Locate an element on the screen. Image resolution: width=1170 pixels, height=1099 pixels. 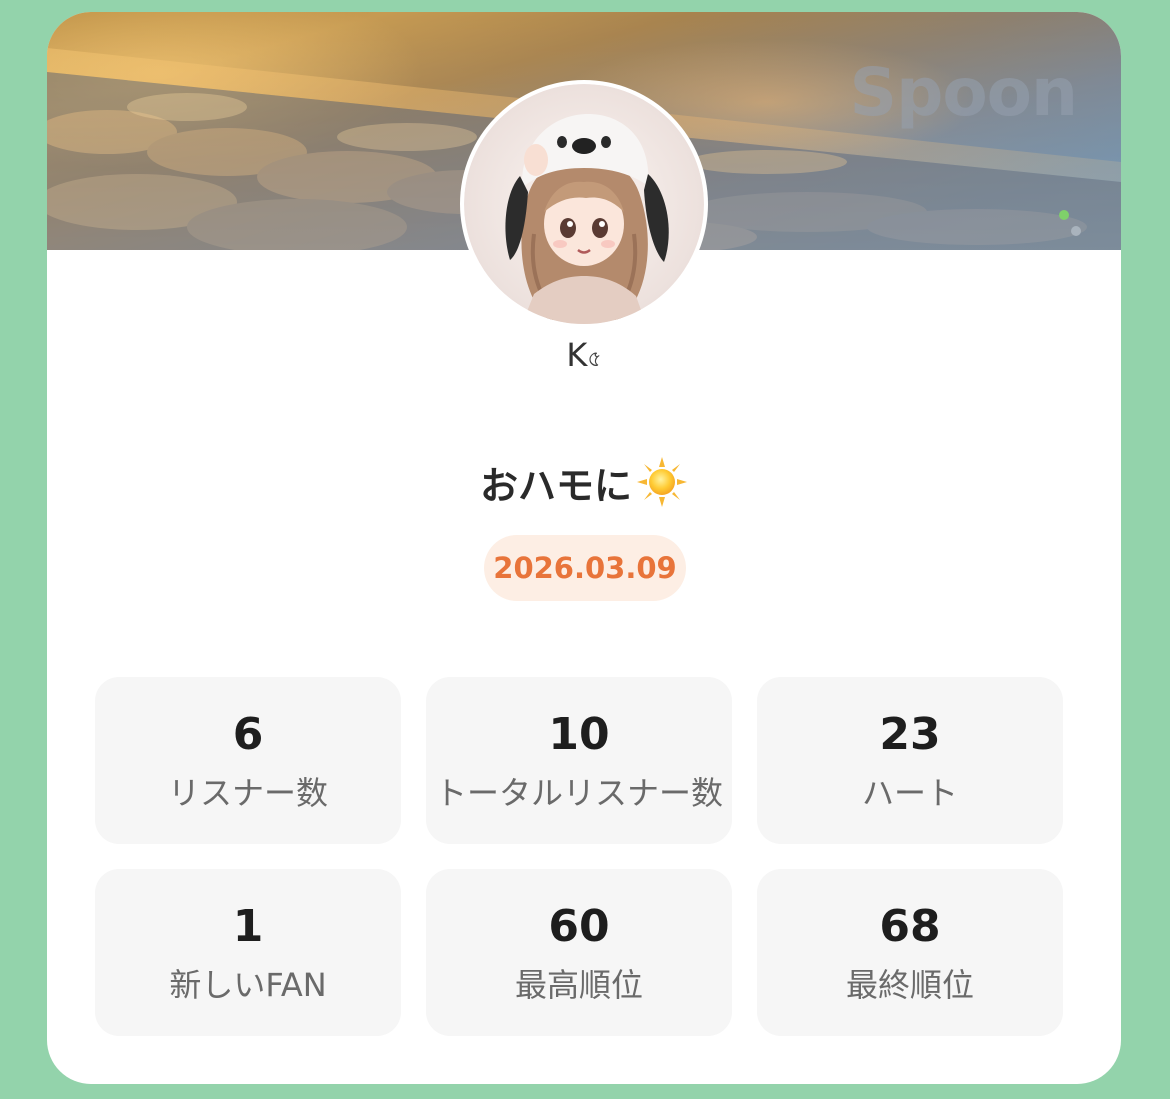
status-dot-grey is located at coordinates (1076, 231).